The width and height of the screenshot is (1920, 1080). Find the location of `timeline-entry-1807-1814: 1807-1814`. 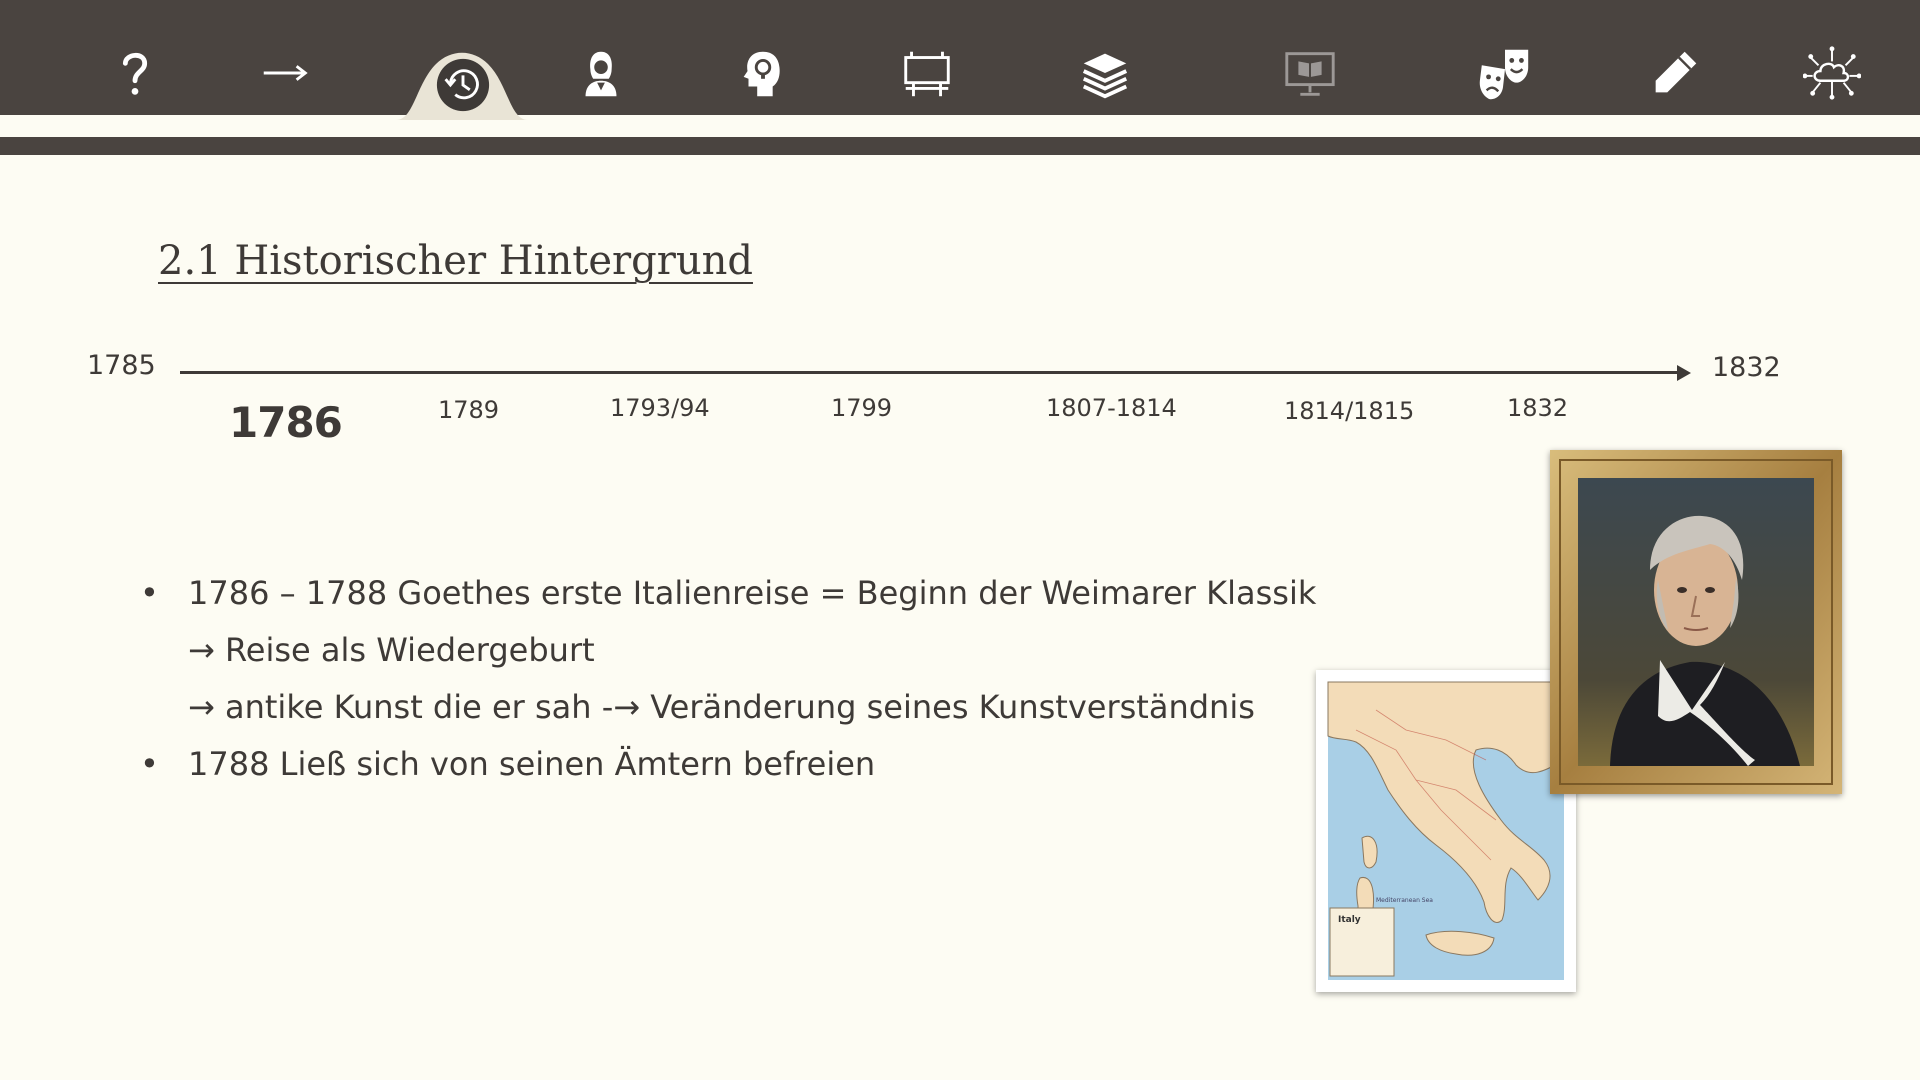

timeline-entry-1807-1814: 1807-1814 is located at coordinates (1111, 408).